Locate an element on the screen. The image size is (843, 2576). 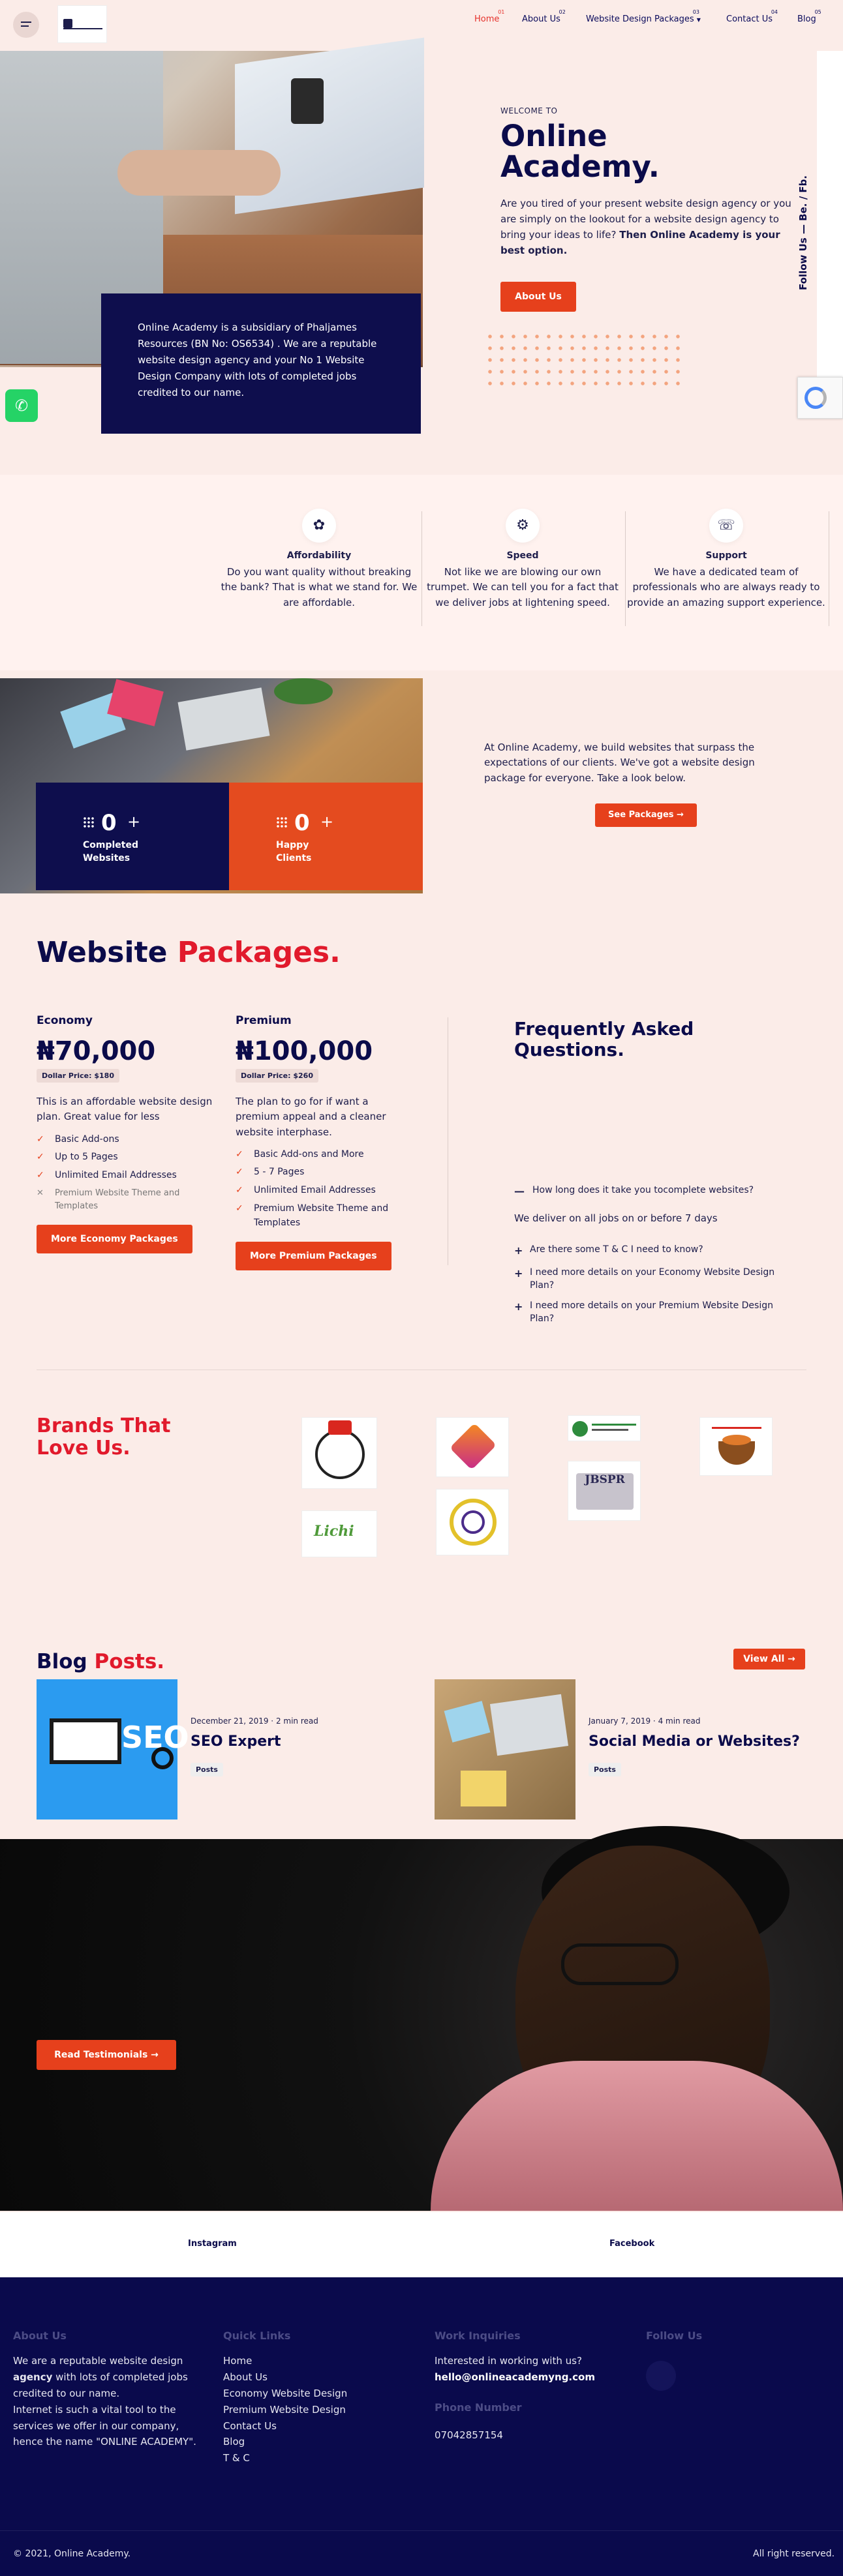
stat-label: Happy Clients is located at coordinates (293, 852).